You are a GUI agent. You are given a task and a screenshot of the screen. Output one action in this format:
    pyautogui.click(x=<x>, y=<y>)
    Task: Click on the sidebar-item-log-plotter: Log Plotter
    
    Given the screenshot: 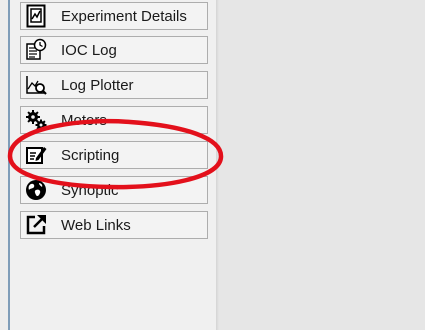 What is the action you would take?
    pyautogui.click(x=114, y=85)
    